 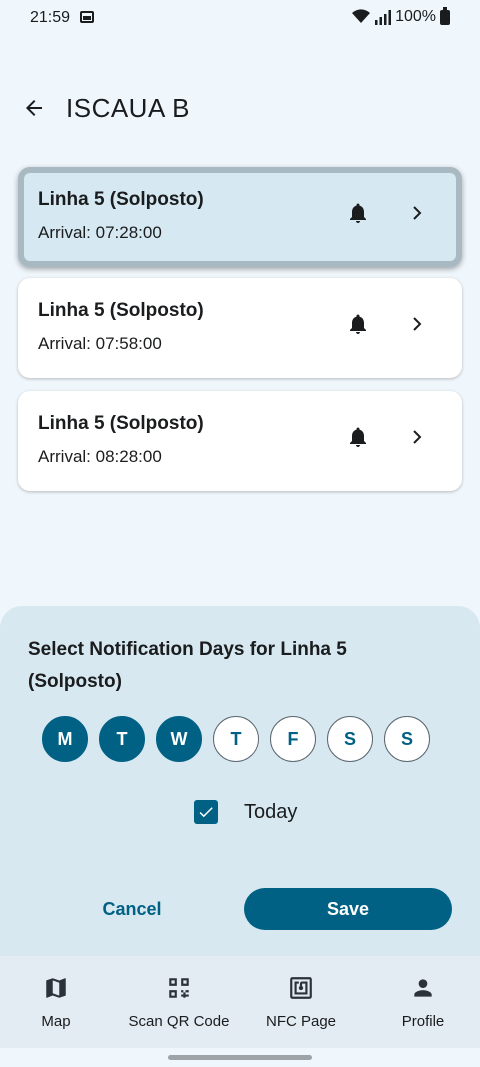 What do you see at coordinates (301, 988) in the screenshot?
I see `nfc-icon` at bounding box center [301, 988].